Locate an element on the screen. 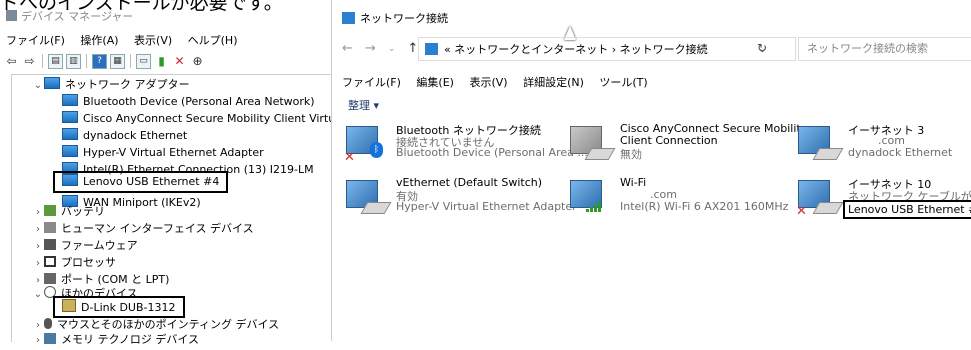 This screenshot has width=971, height=350. connection-device: 無効 is located at coordinates (631, 154).